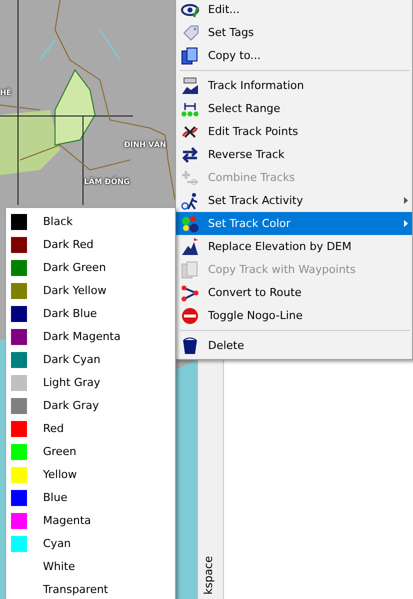 This screenshot has height=599, width=413. What do you see at coordinates (90, 359) in the screenshot?
I see `color-menu-item: Dark Cyan` at bounding box center [90, 359].